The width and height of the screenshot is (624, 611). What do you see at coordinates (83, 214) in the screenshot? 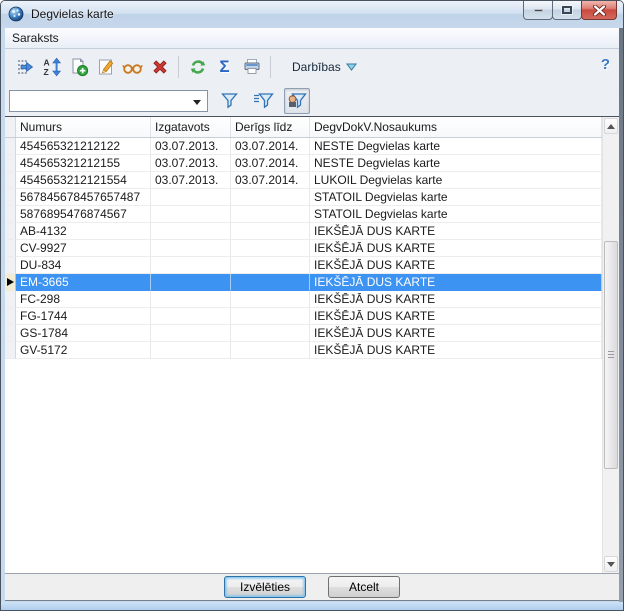
I see `cell-numurs: 5876895476874567` at bounding box center [83, 214].